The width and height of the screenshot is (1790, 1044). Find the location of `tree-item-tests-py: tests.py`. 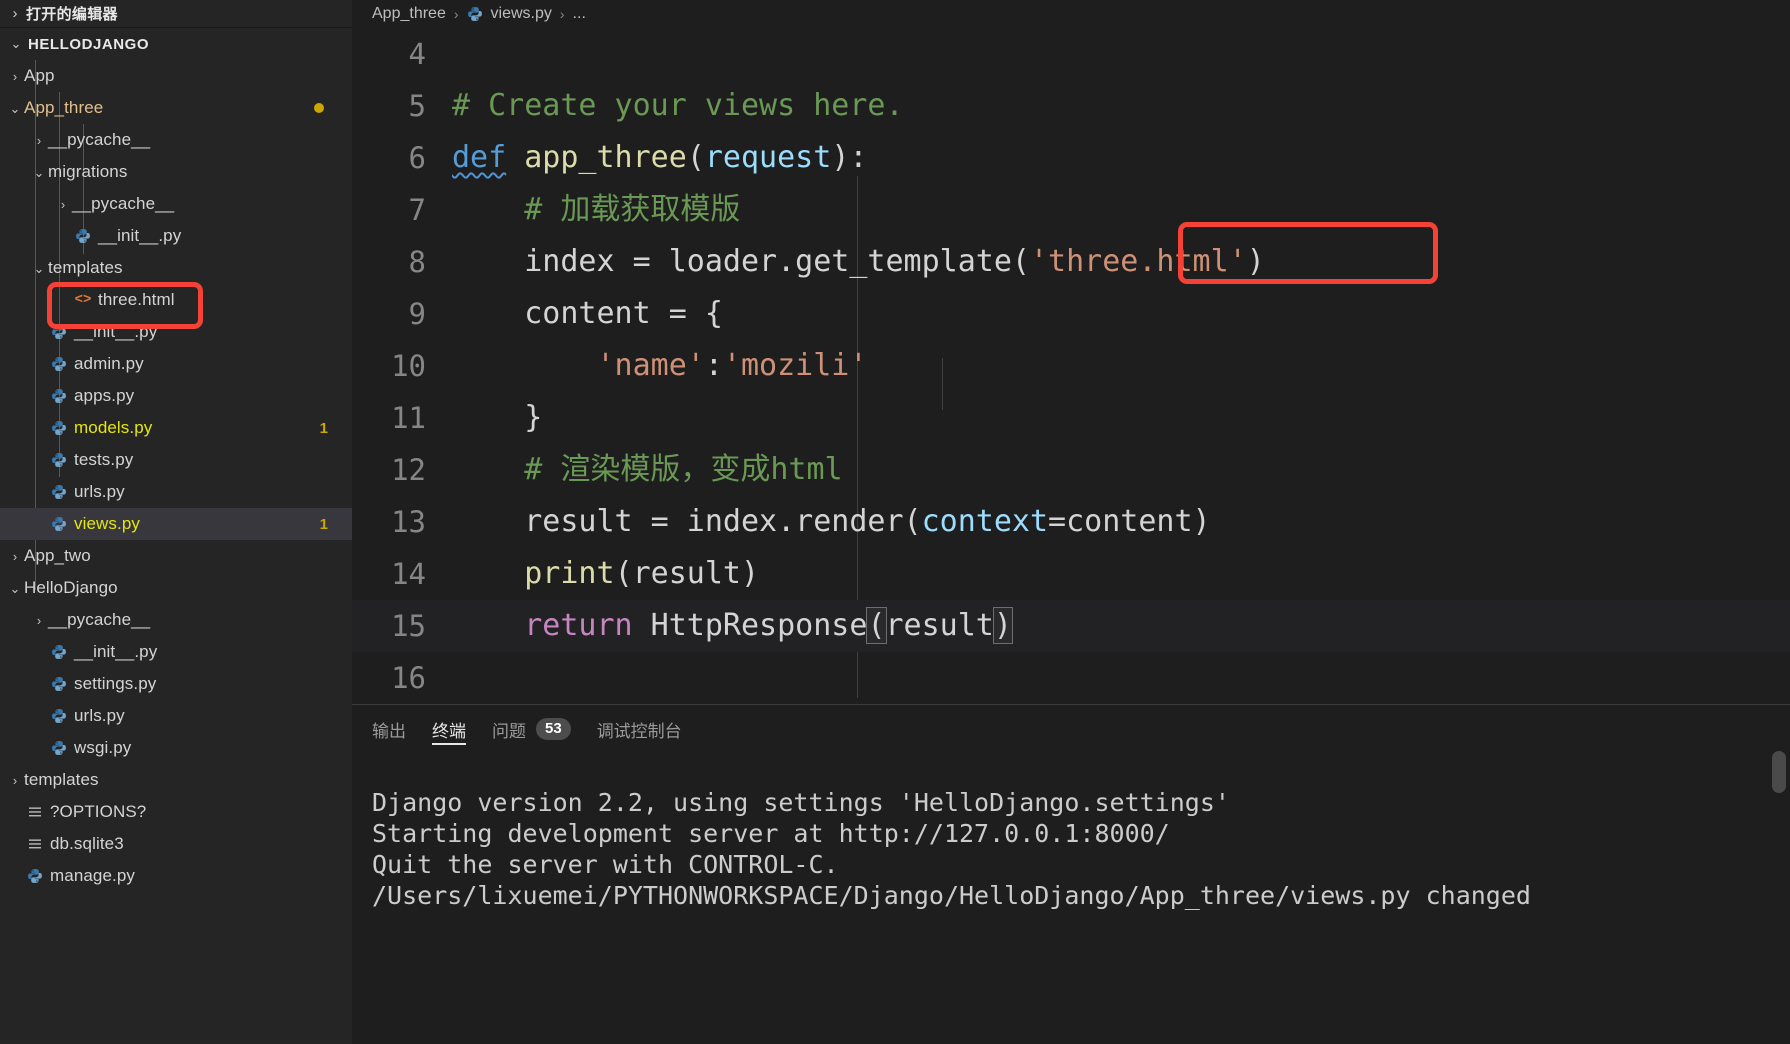

tree-item-tests-py: tests.py is located at coordinates (176, 460).